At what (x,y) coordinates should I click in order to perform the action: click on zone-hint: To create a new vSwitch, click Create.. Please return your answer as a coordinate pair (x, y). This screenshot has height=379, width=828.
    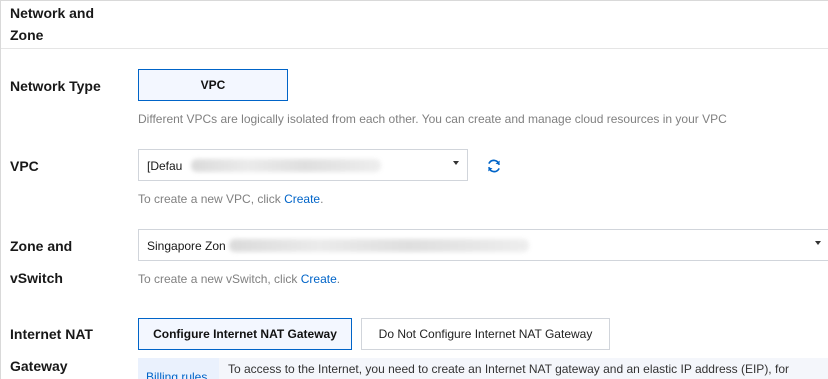
    Looking at the image, I should click on (239, 279).